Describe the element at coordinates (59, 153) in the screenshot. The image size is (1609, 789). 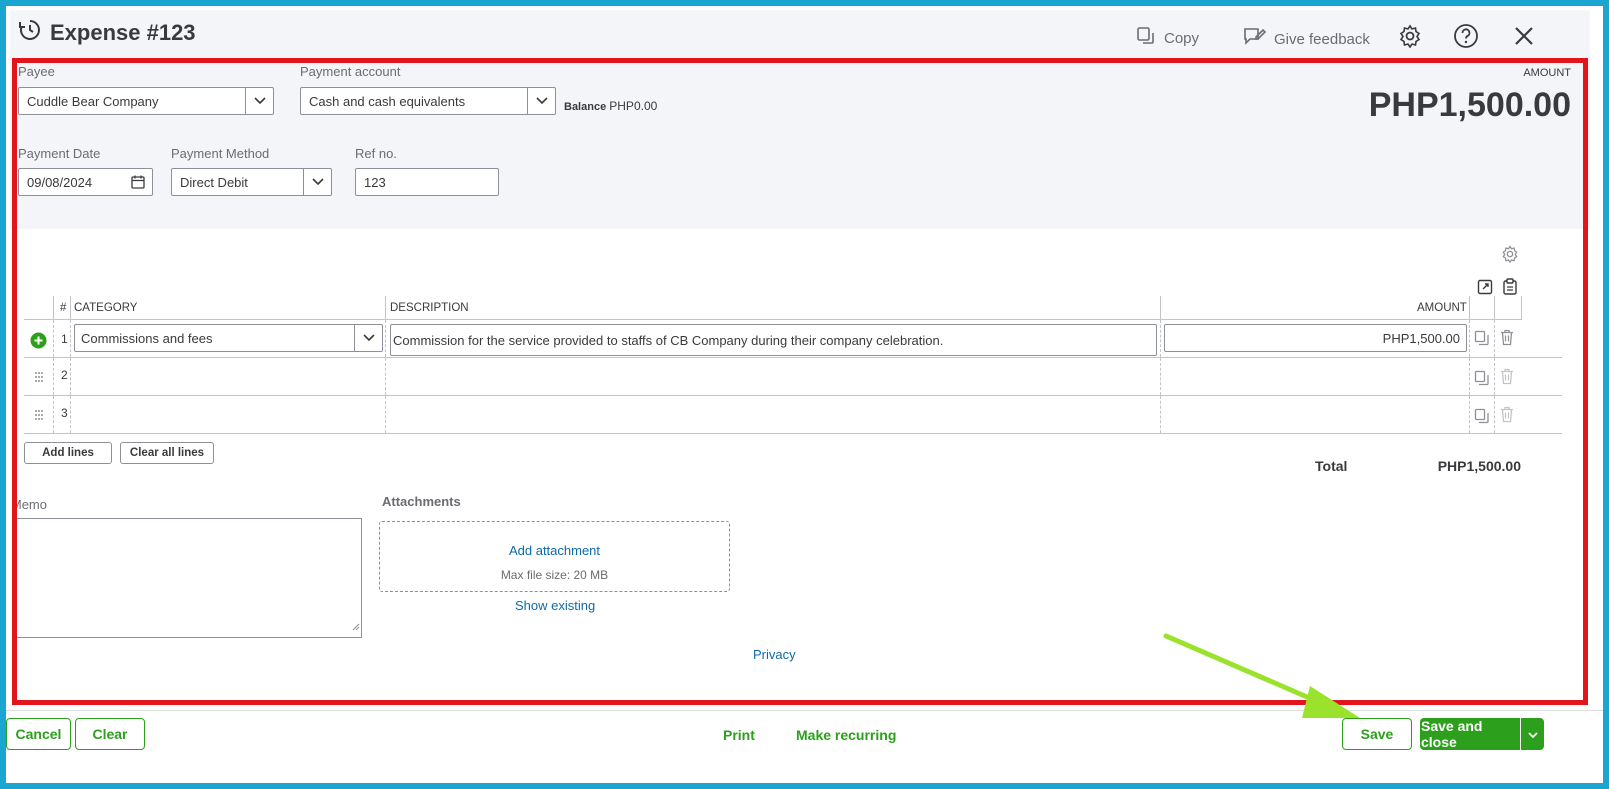
I see `payment-date-label: Payment Date` at that location.